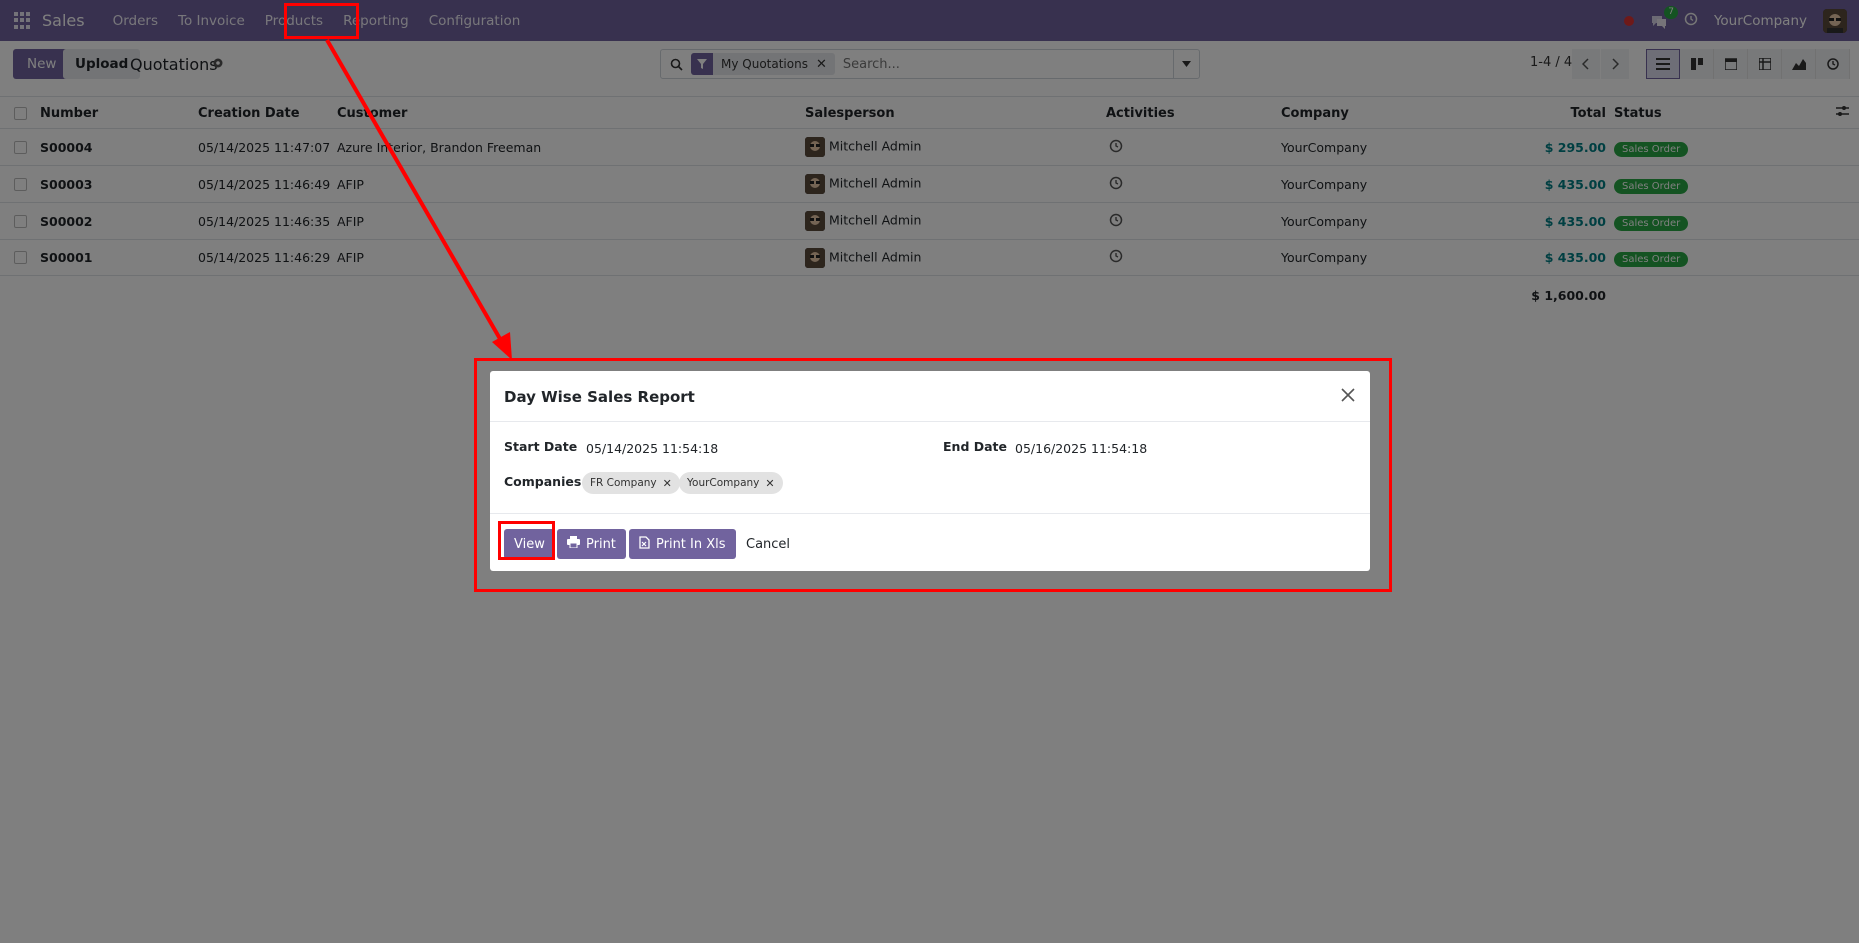  Describe the element at coordinates (526, 540) in the screenshot. I see `view-button-highlight` at that location.